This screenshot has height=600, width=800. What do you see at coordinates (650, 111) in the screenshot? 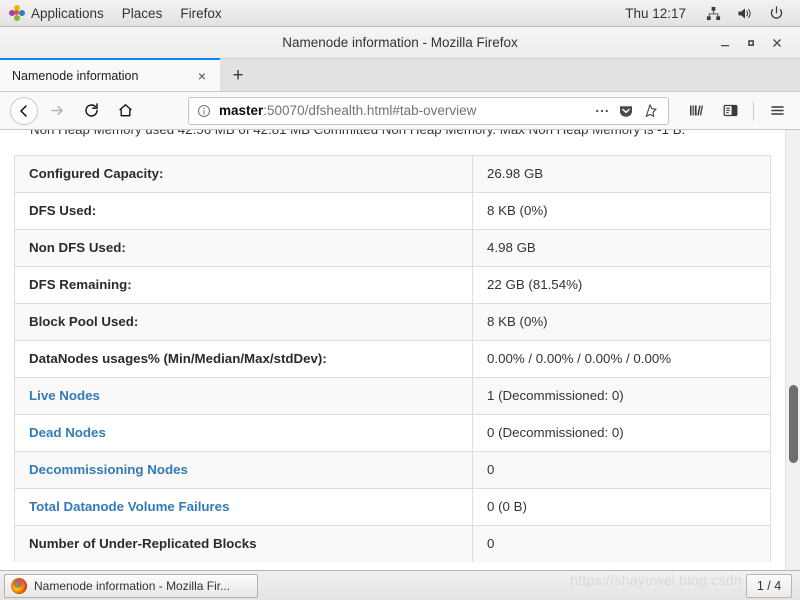
I see `star-icon` at bounding box center [650, 111].